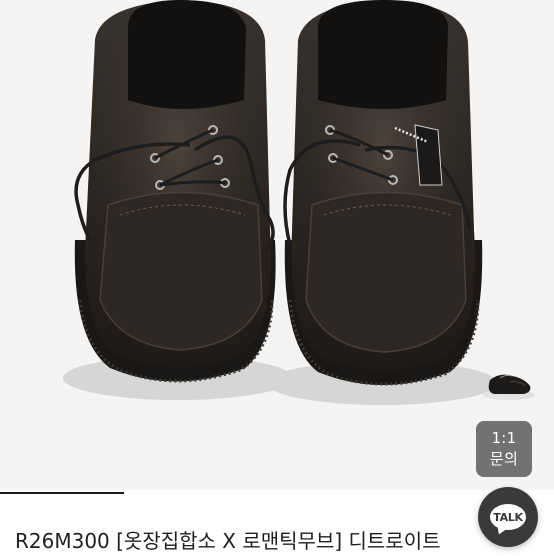  What do you see at coordinates (509, 387) in the screenshot?
I see `shoe-thumbnail-icon` at bounding box center [509, 387].